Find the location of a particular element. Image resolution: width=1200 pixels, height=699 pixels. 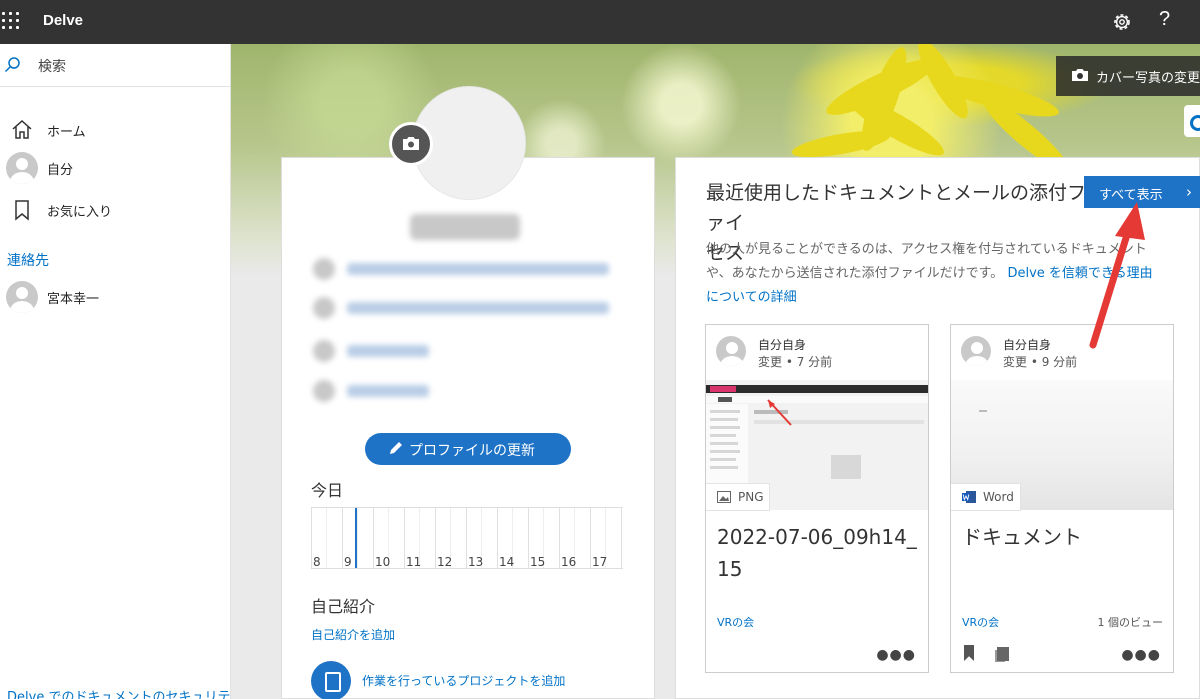

contacts-heading: 連絡先 is located at coordinates (28, 260).